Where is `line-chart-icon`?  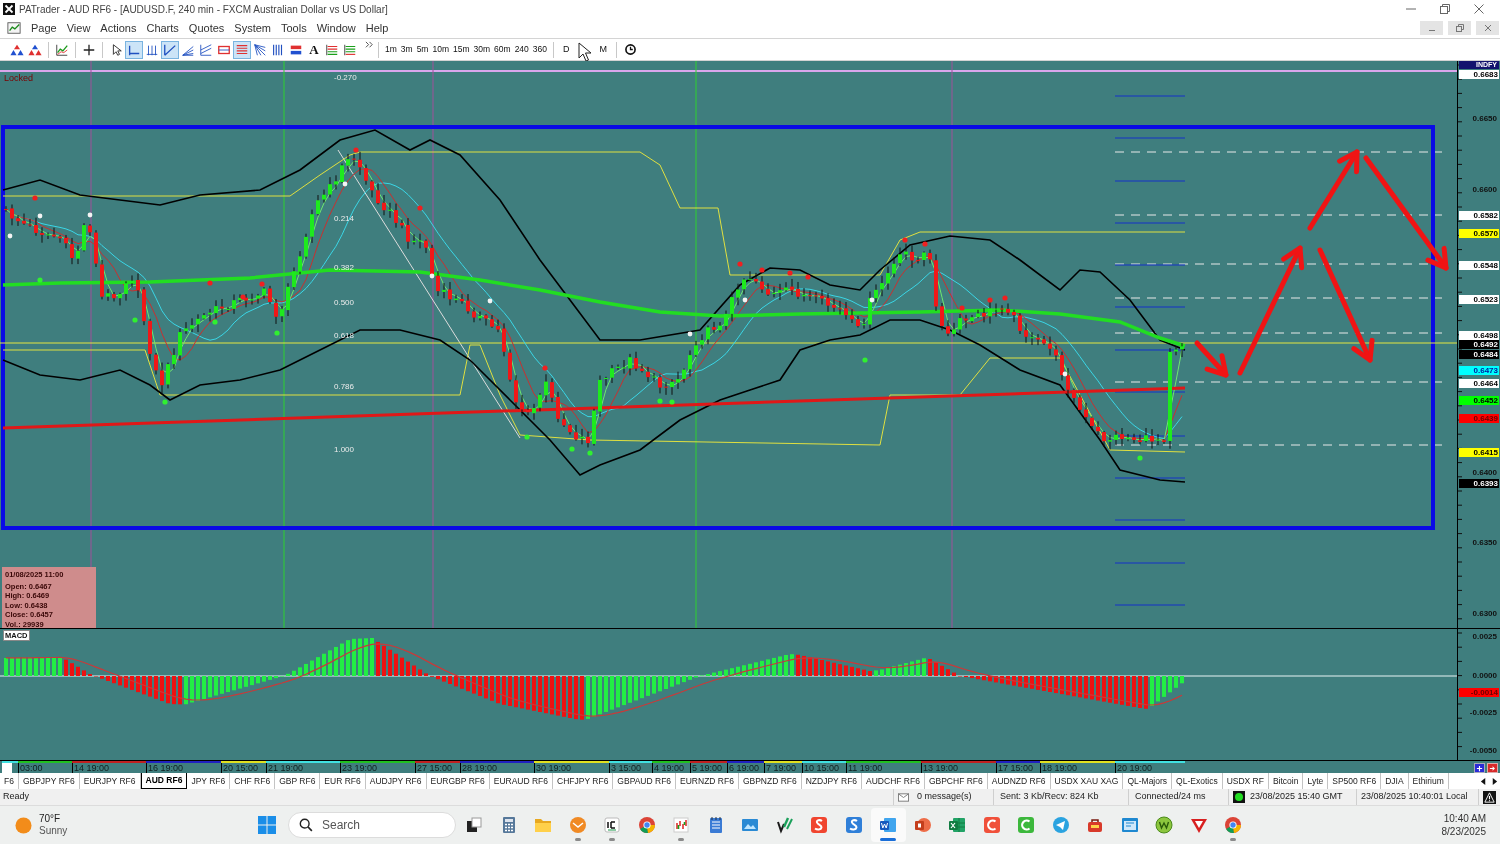
line-chart-icon is located at coordinates (62, 49).